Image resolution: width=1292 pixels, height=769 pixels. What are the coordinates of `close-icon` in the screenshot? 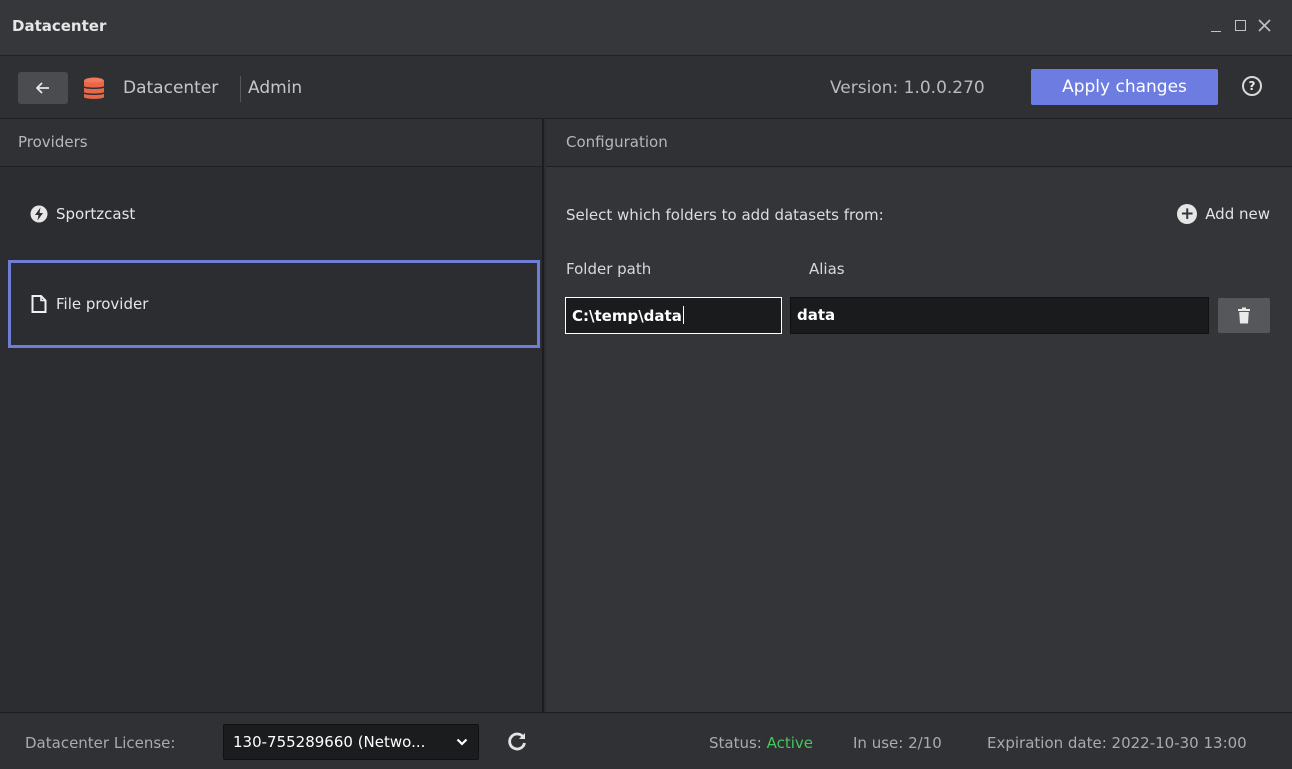 It's located at (1264, 25).